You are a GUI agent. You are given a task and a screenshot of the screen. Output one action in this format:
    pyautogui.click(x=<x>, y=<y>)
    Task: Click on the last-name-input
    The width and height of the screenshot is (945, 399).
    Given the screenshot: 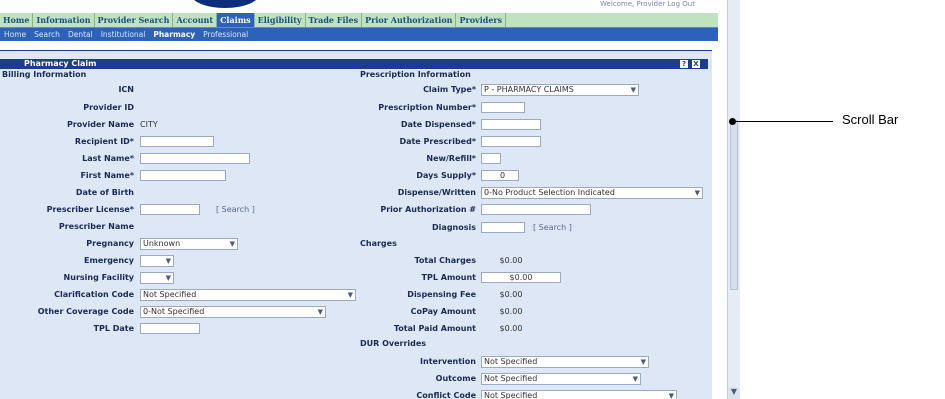 What is the action you would take?
    pyautogui.click(x=195, y=158)
    